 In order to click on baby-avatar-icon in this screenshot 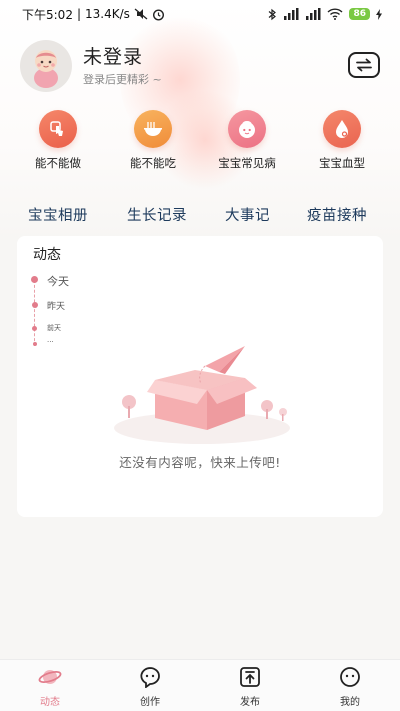, I will do `click(46, 69)`.